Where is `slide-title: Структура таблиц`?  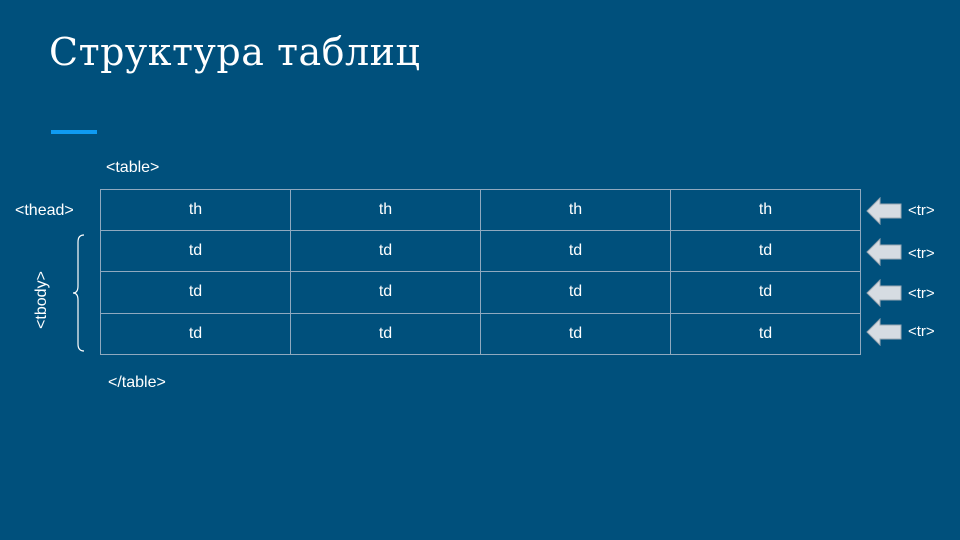 slide-title: Структура таблиц is located at coordinates (235, 52).